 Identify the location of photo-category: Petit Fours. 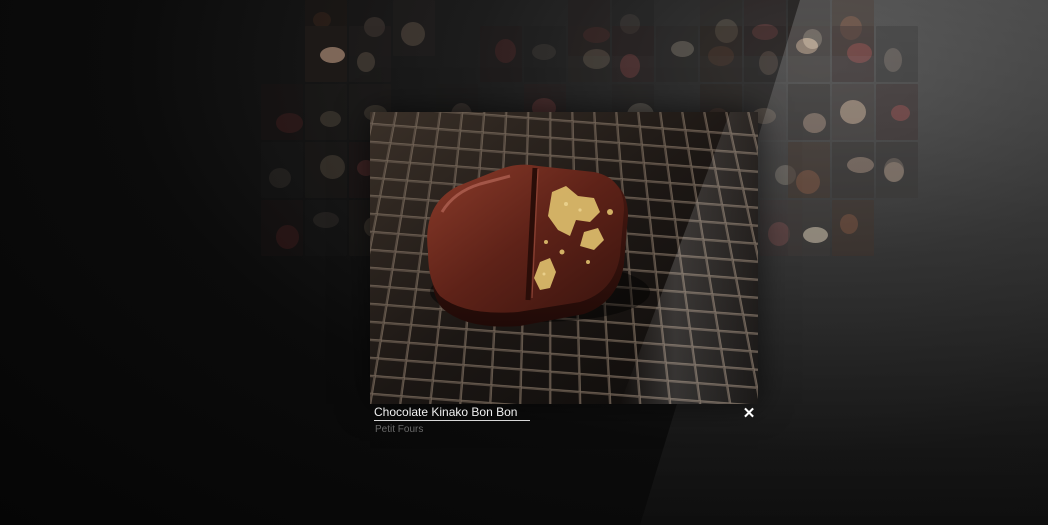
(399, 429).